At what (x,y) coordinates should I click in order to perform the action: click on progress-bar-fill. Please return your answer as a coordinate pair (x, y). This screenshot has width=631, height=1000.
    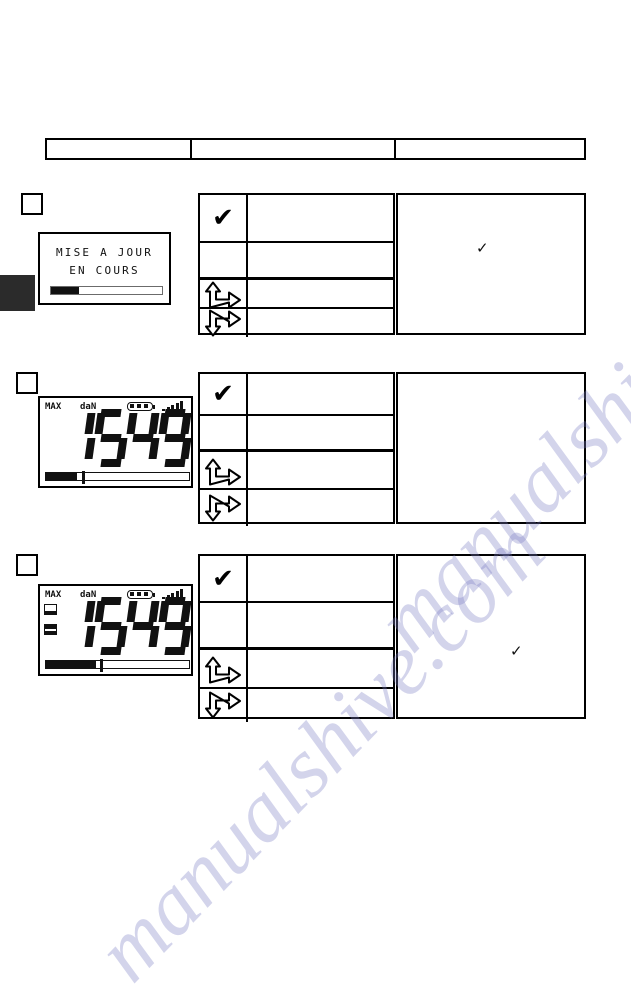
    Looking at the image, I should click on (65, 290).